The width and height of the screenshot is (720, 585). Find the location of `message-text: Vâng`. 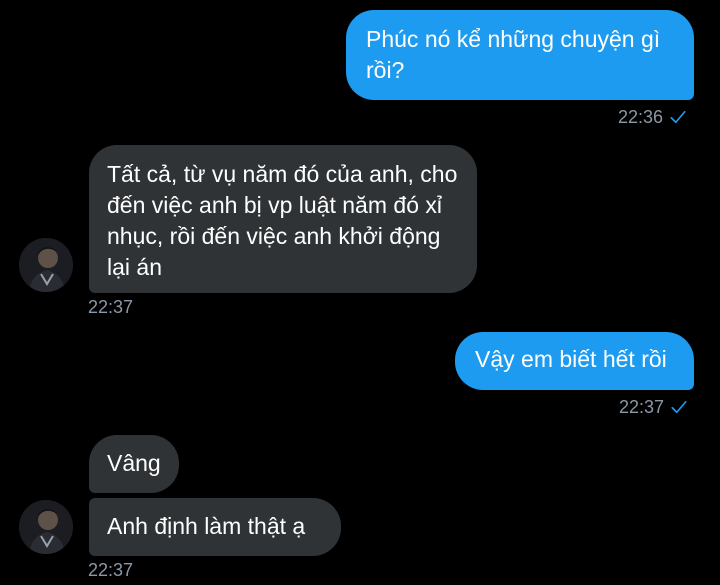

message-text: Vâng is located at coordinates (134, 463).